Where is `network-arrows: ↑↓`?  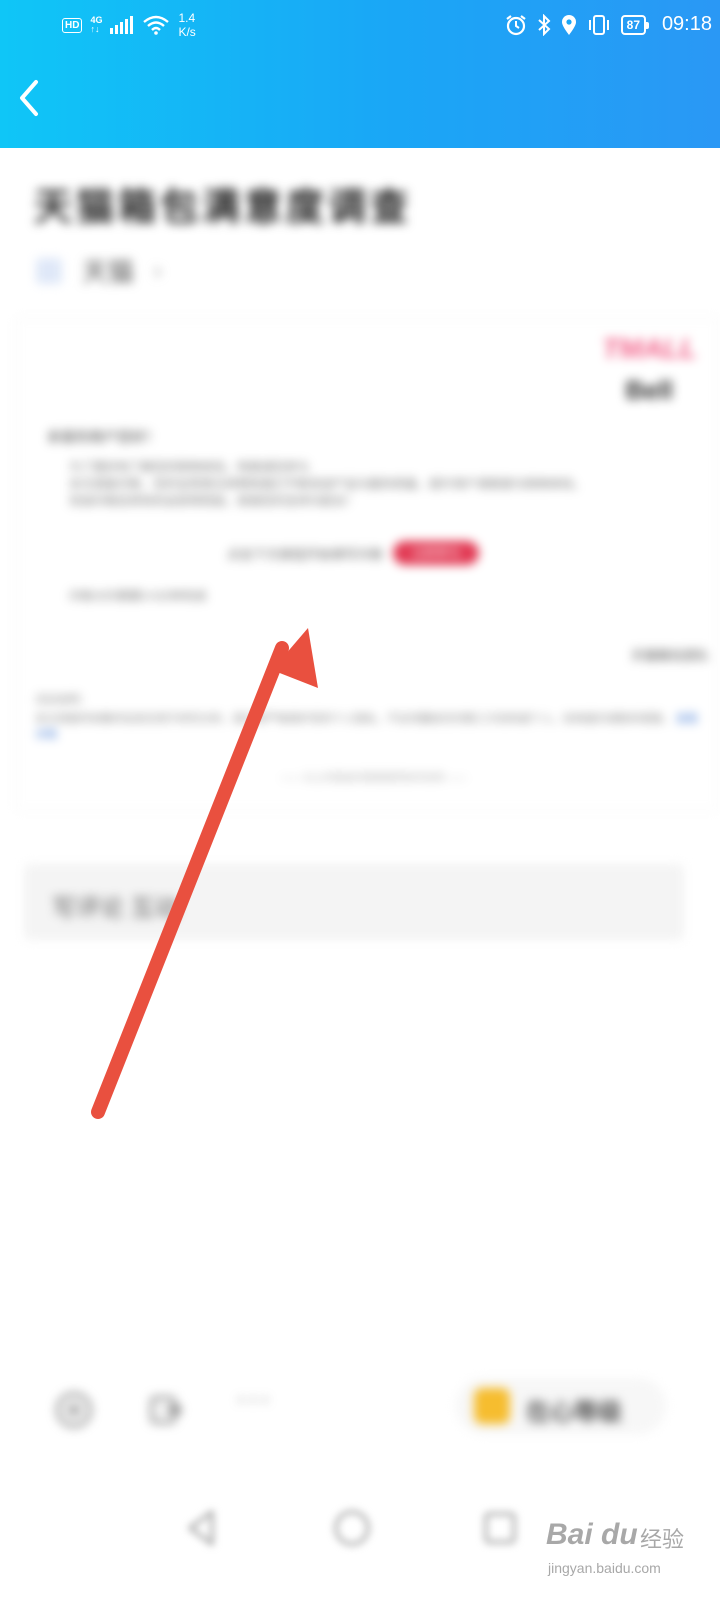
network-arrows: ↑↓ is located at coordinates (95, 29).